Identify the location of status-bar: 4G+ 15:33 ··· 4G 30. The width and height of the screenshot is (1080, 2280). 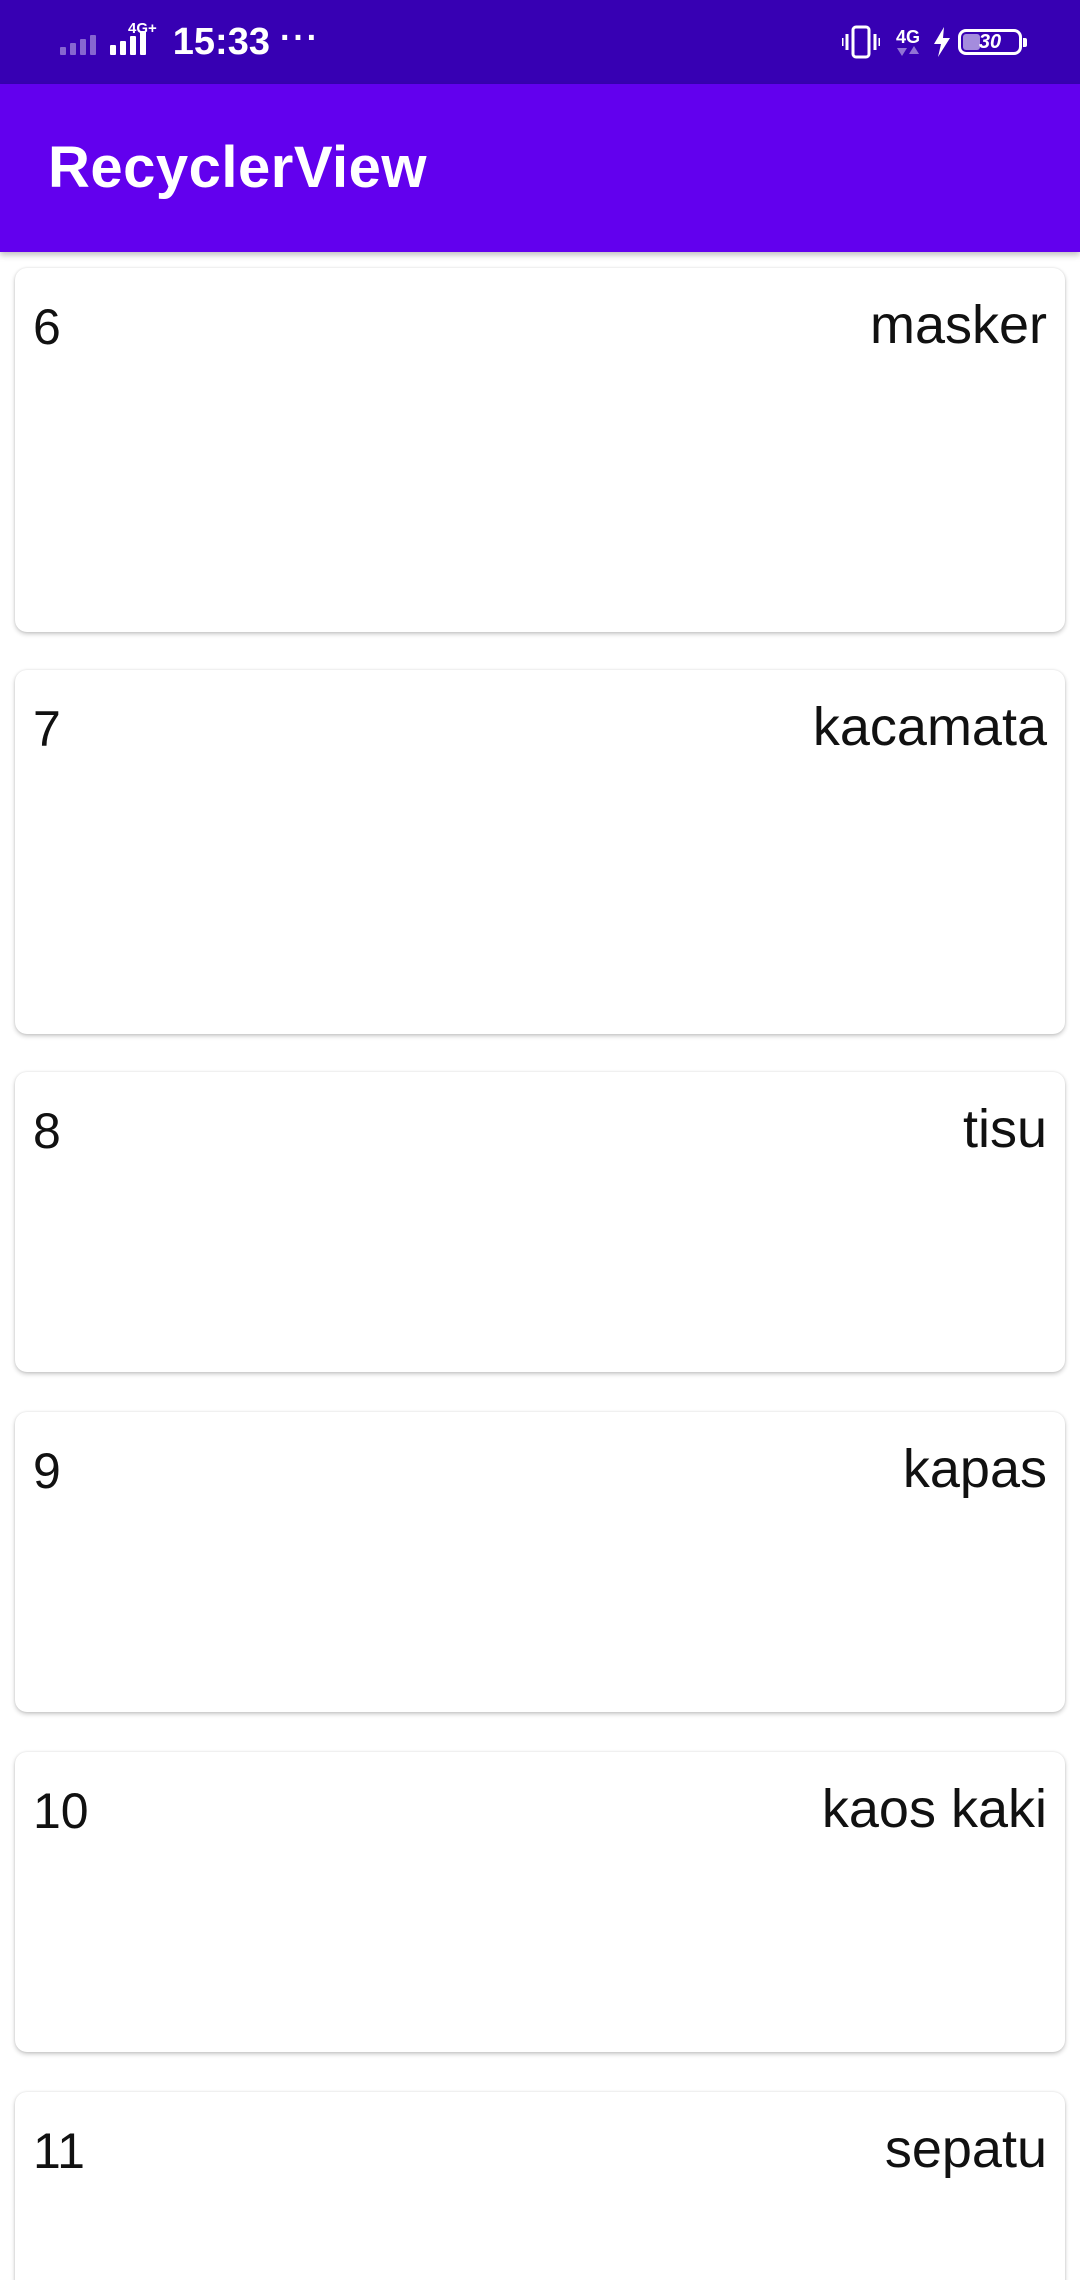
(540, 42).